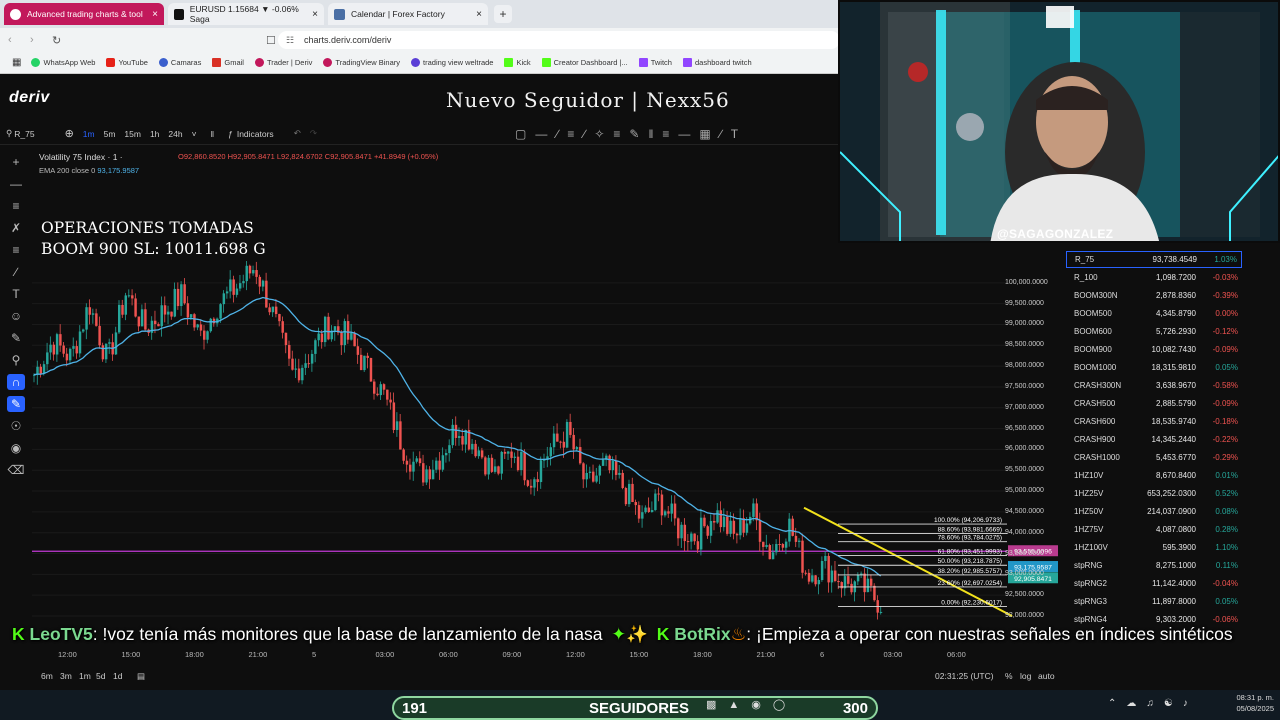  What do you see at coordinates (16, 62) in the screenshot?
I see `apps-icon: ▦` at bounding box center [16, 62].